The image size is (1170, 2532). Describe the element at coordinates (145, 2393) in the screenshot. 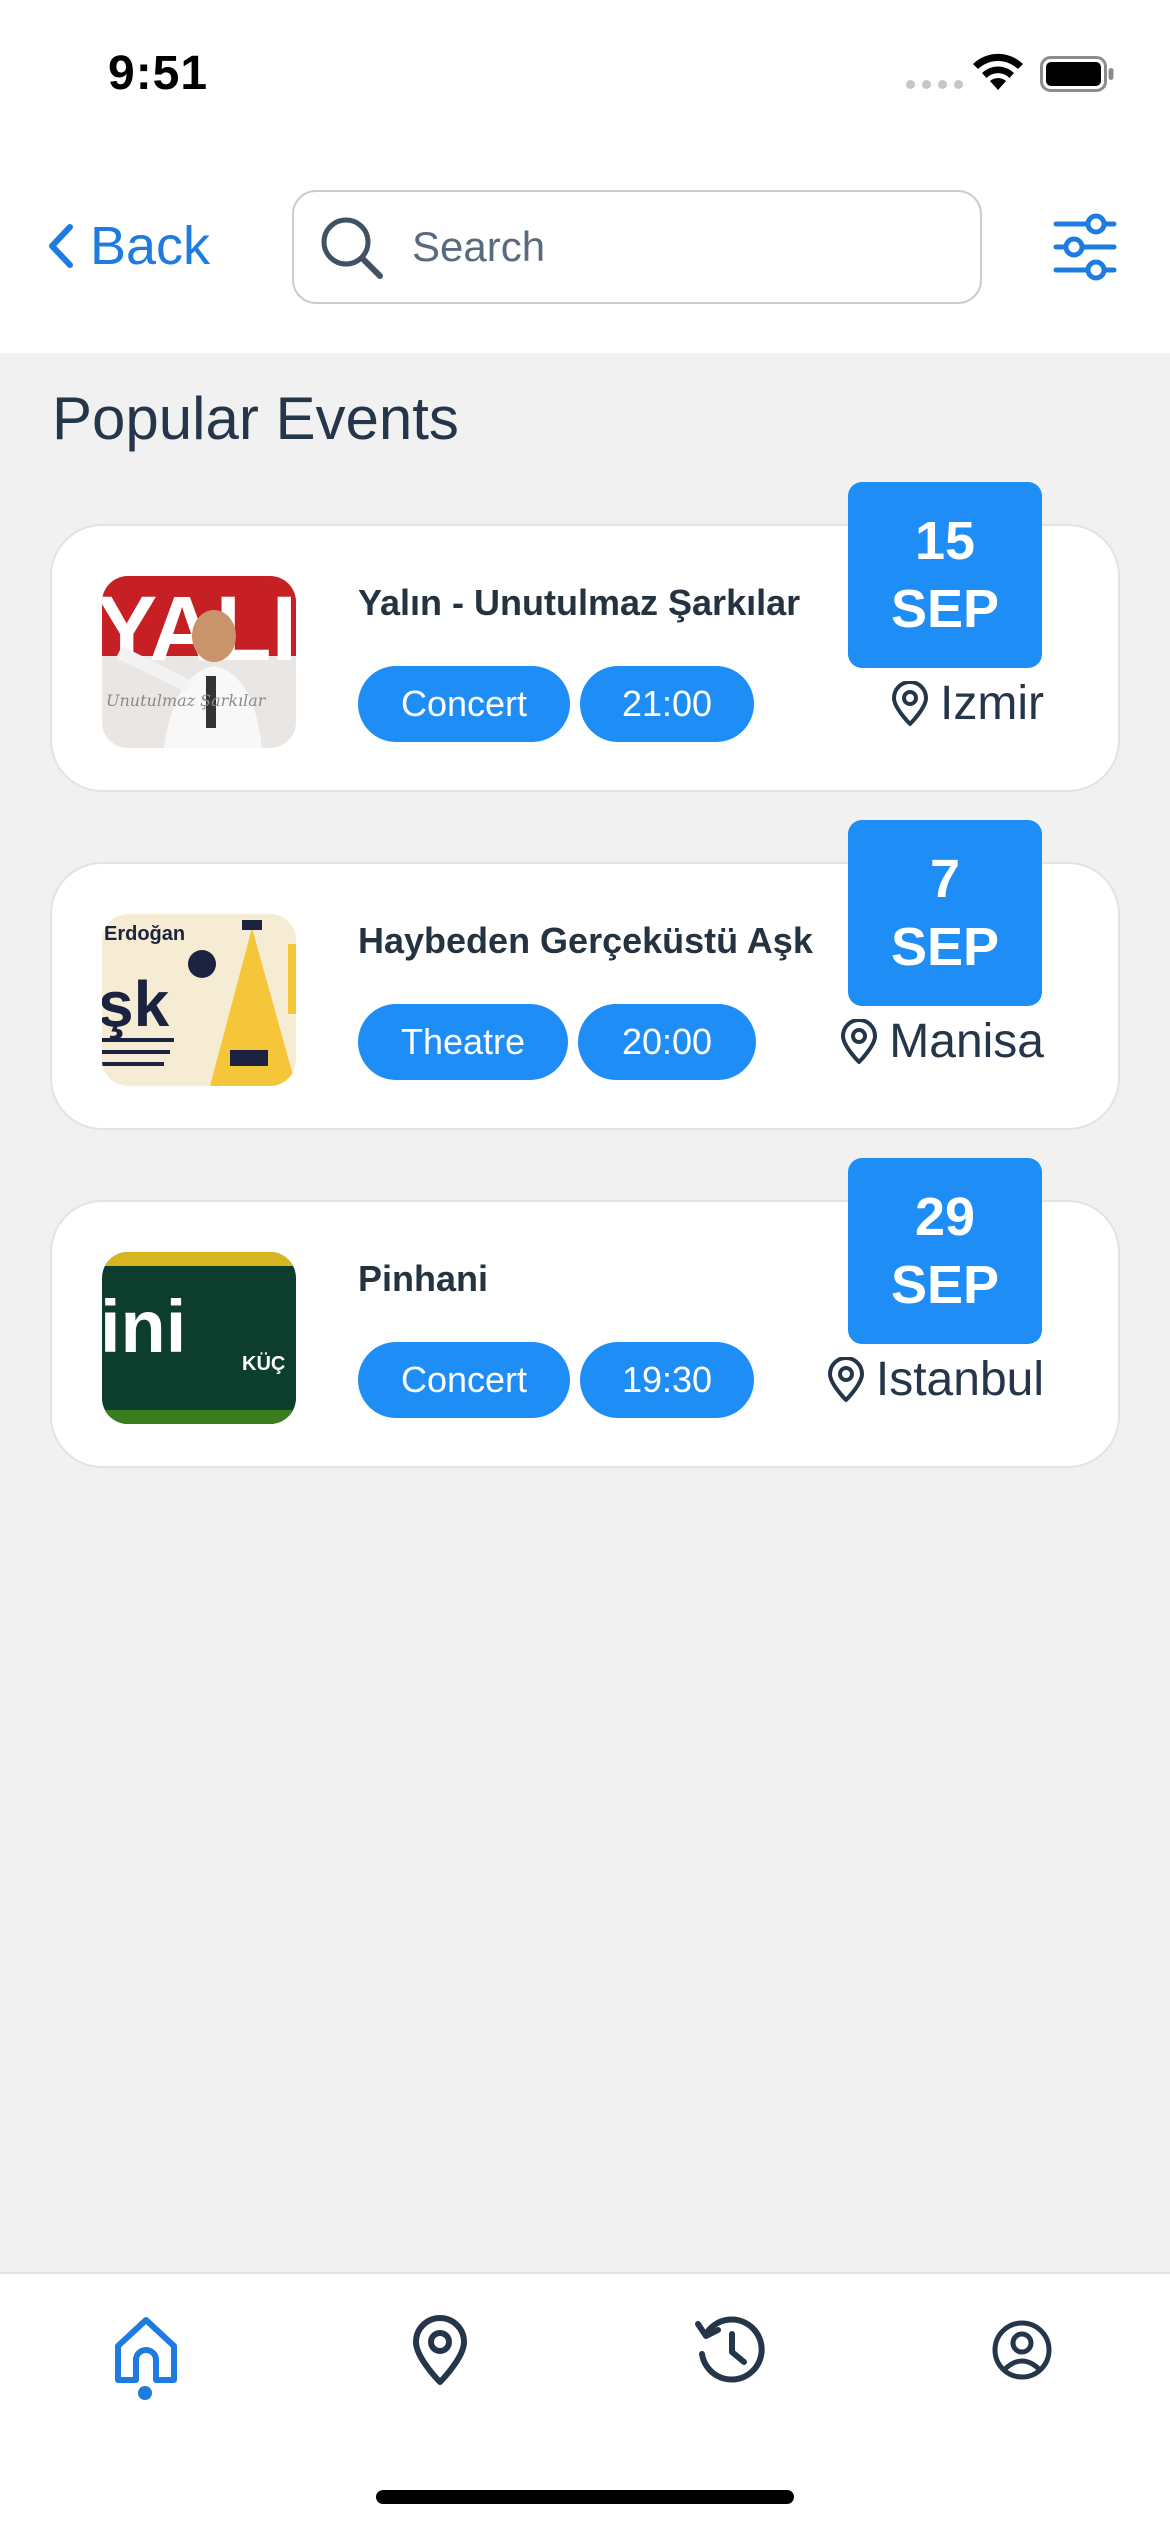

I see `active-tab-indicator` at that location.